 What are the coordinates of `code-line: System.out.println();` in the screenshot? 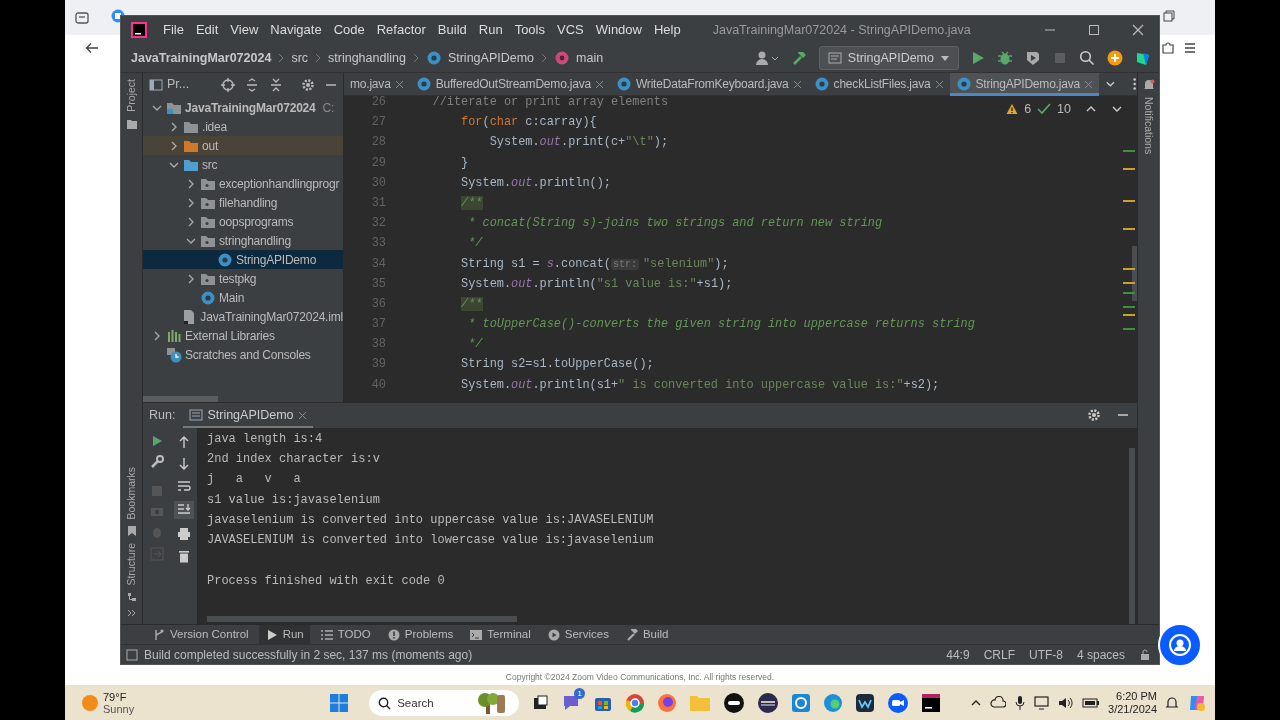 It's located at (535, 183).